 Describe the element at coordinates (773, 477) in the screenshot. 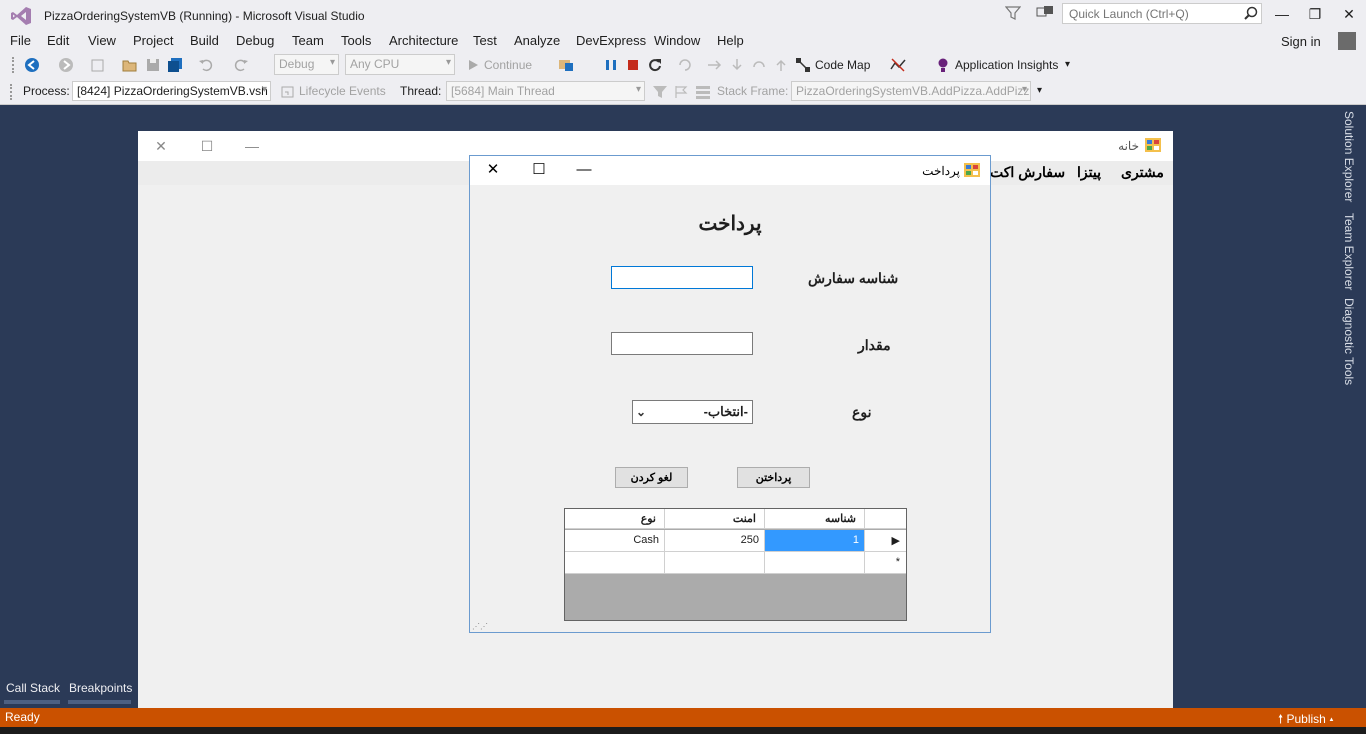

I see `pay-button: پرداختن` at that location.